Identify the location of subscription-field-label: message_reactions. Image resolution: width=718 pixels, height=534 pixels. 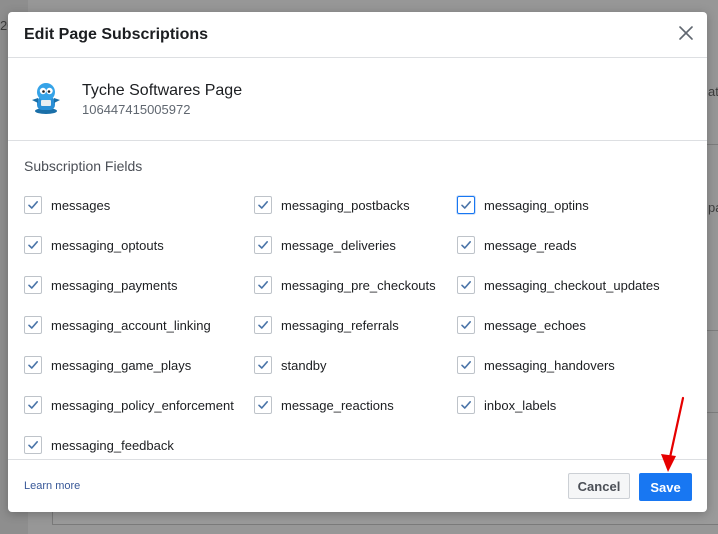
(337, 405).